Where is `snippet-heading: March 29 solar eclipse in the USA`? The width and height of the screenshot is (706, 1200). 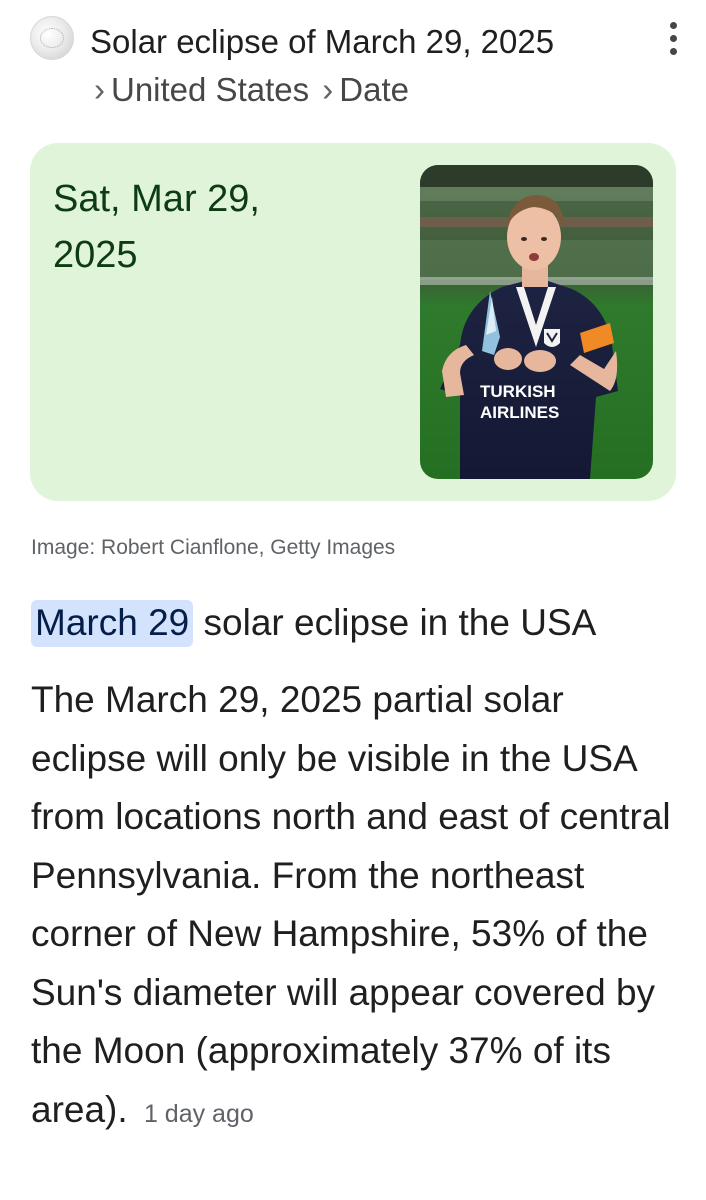
snippet-heading: March 29 solar eclipse in the USA is located at coordinates (313, 623).